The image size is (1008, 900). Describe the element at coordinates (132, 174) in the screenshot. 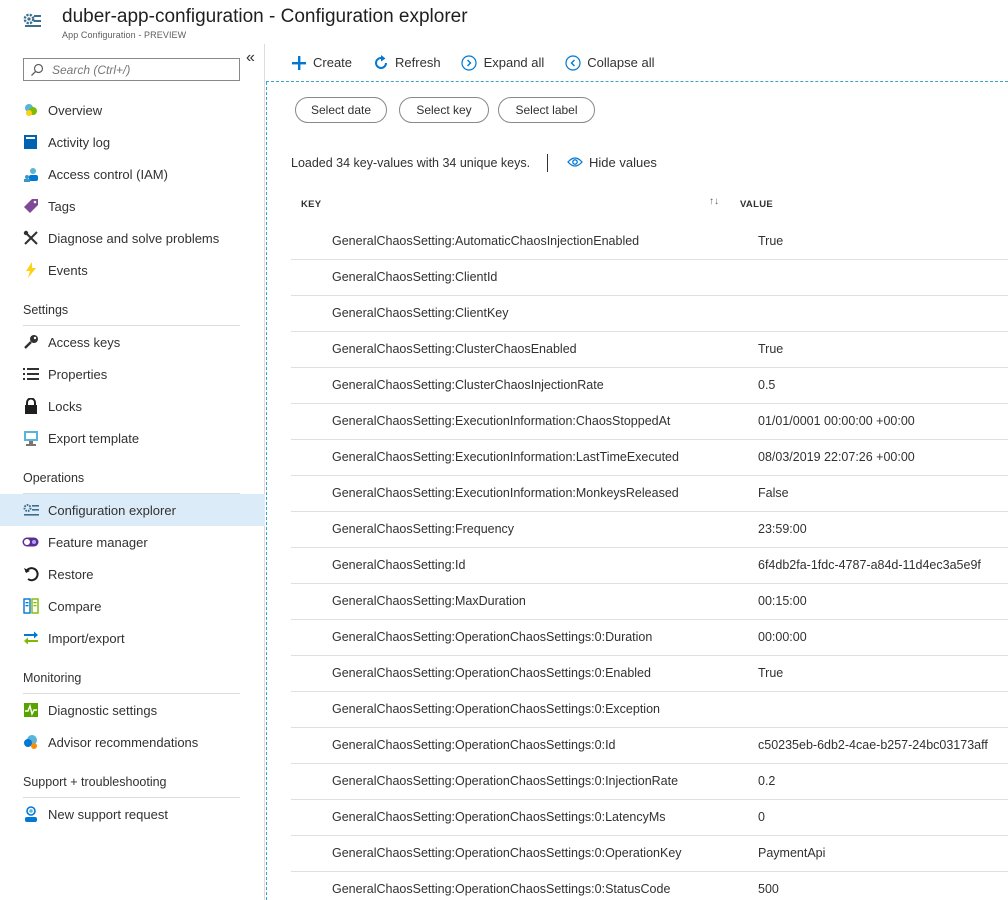

I see `sidebar-item-access-control: Access control (IAM)` at that location.